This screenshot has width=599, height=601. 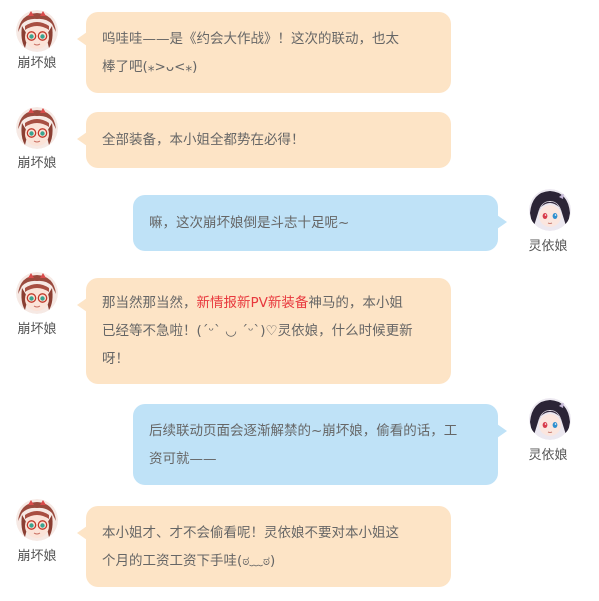 I want to click on message-bubble: 本小姐才、才不会偷看呢！灵依娘不要对本小姐这 个月的工资工资下手哇(ಠ﹏ಠ), so click(x=264, y=546).